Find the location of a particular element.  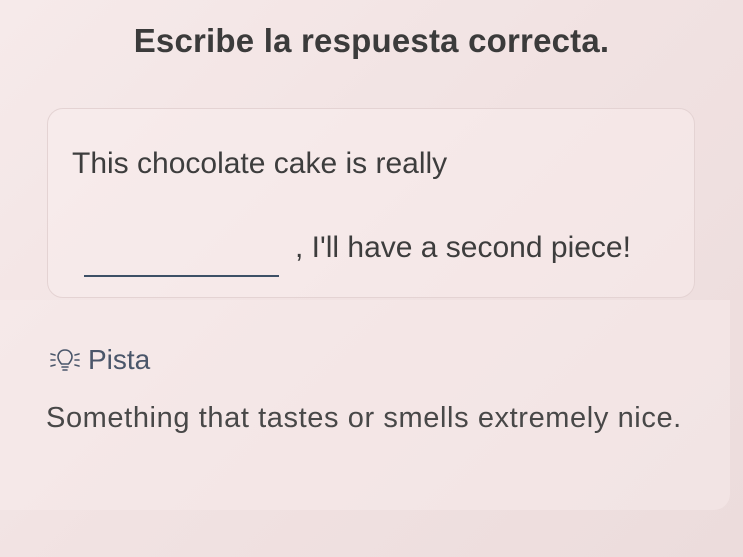

sentence-part-2: , I'll have a second piece! is located at coordinates (463, 247).